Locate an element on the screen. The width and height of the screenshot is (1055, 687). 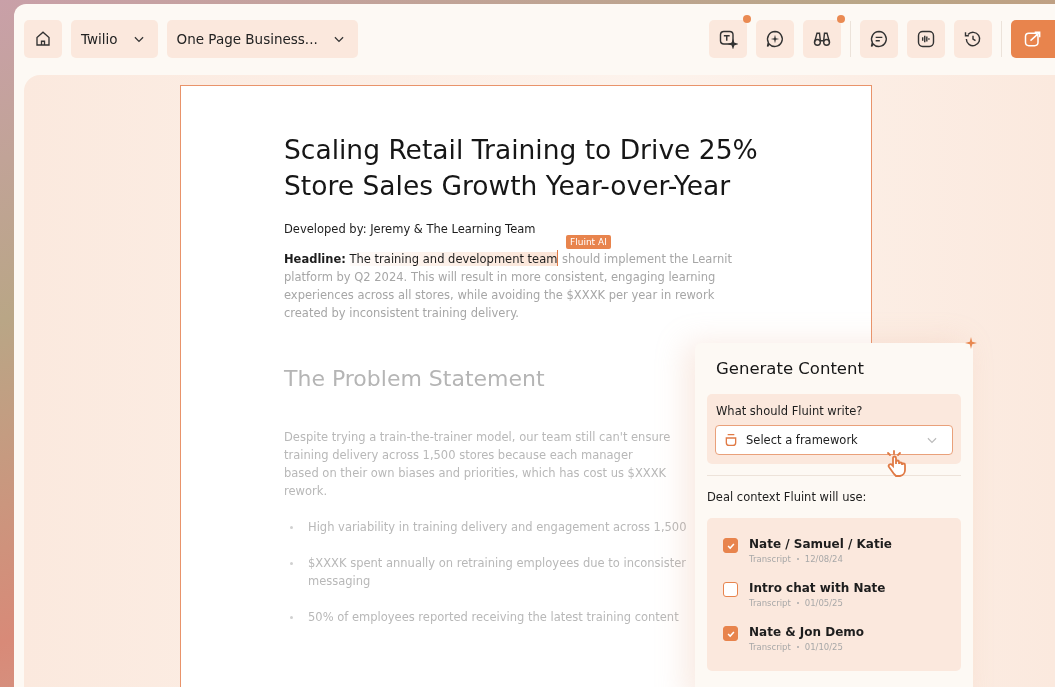
account-dropdown: Twilio is located at coordinates (114, 39).